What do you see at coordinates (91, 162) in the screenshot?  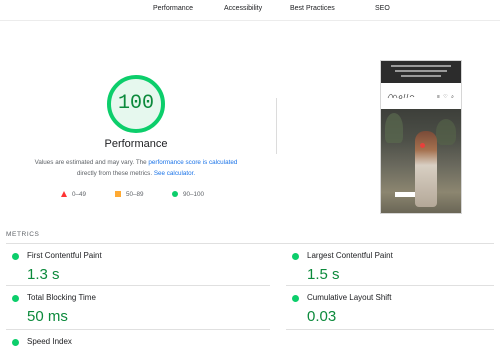 I see `disclaimer-text-1: Values are estimated and may vary. The` at bounding box center [91, 162].